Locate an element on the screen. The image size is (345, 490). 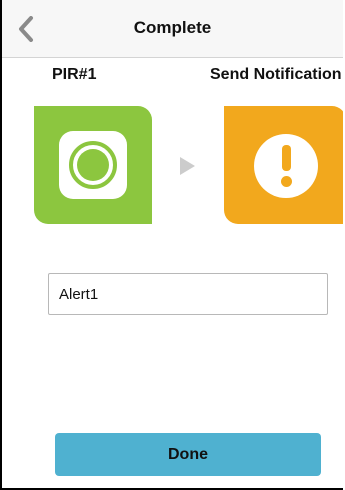
action-tile is located at coordinates (283, 165).